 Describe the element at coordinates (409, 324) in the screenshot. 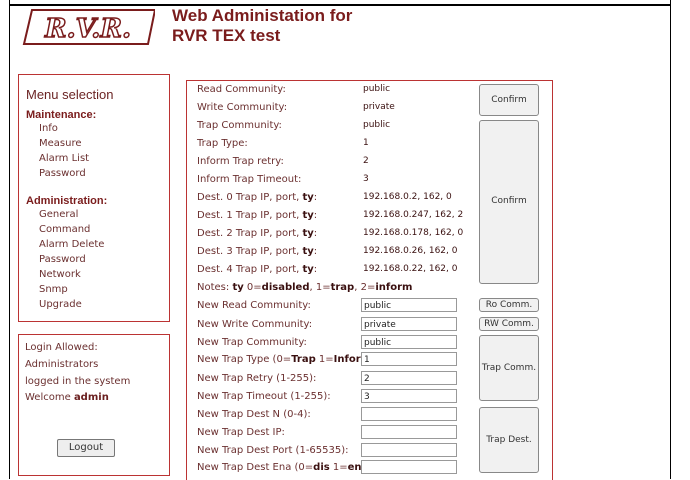

I see `new-write-community-input: private` at that location.